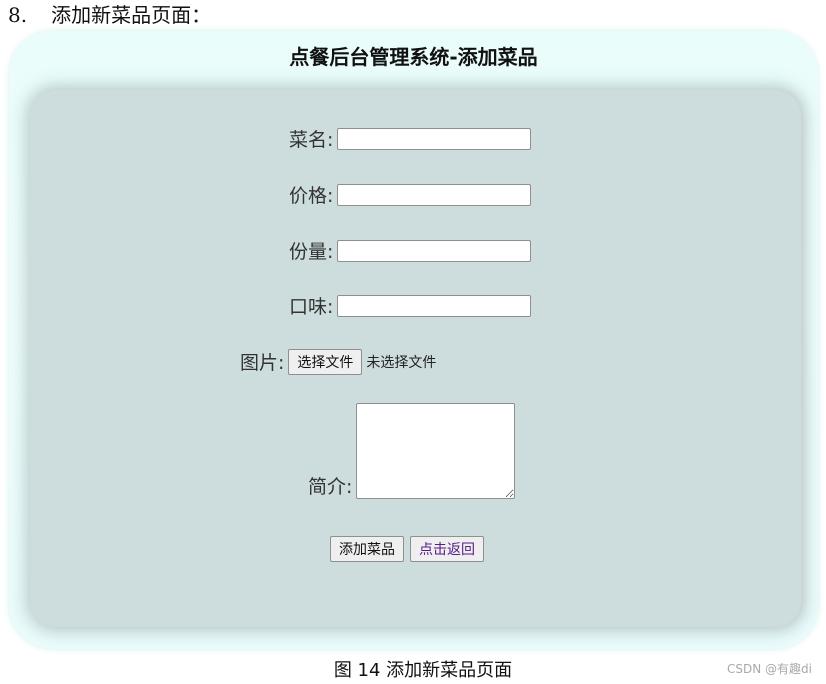 This screenshot has width=826, height=684. I want to click on form-row-image: 图片: 选择文件 未选择文件, so click(338, 361).